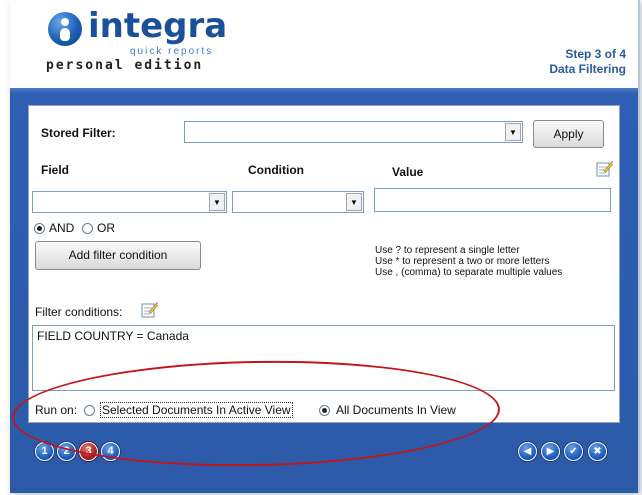  What do you see at coordinates (527, 451) in the screenshot?
I see `arrow-left-icon: ◀` at bounding box center [527, 451].